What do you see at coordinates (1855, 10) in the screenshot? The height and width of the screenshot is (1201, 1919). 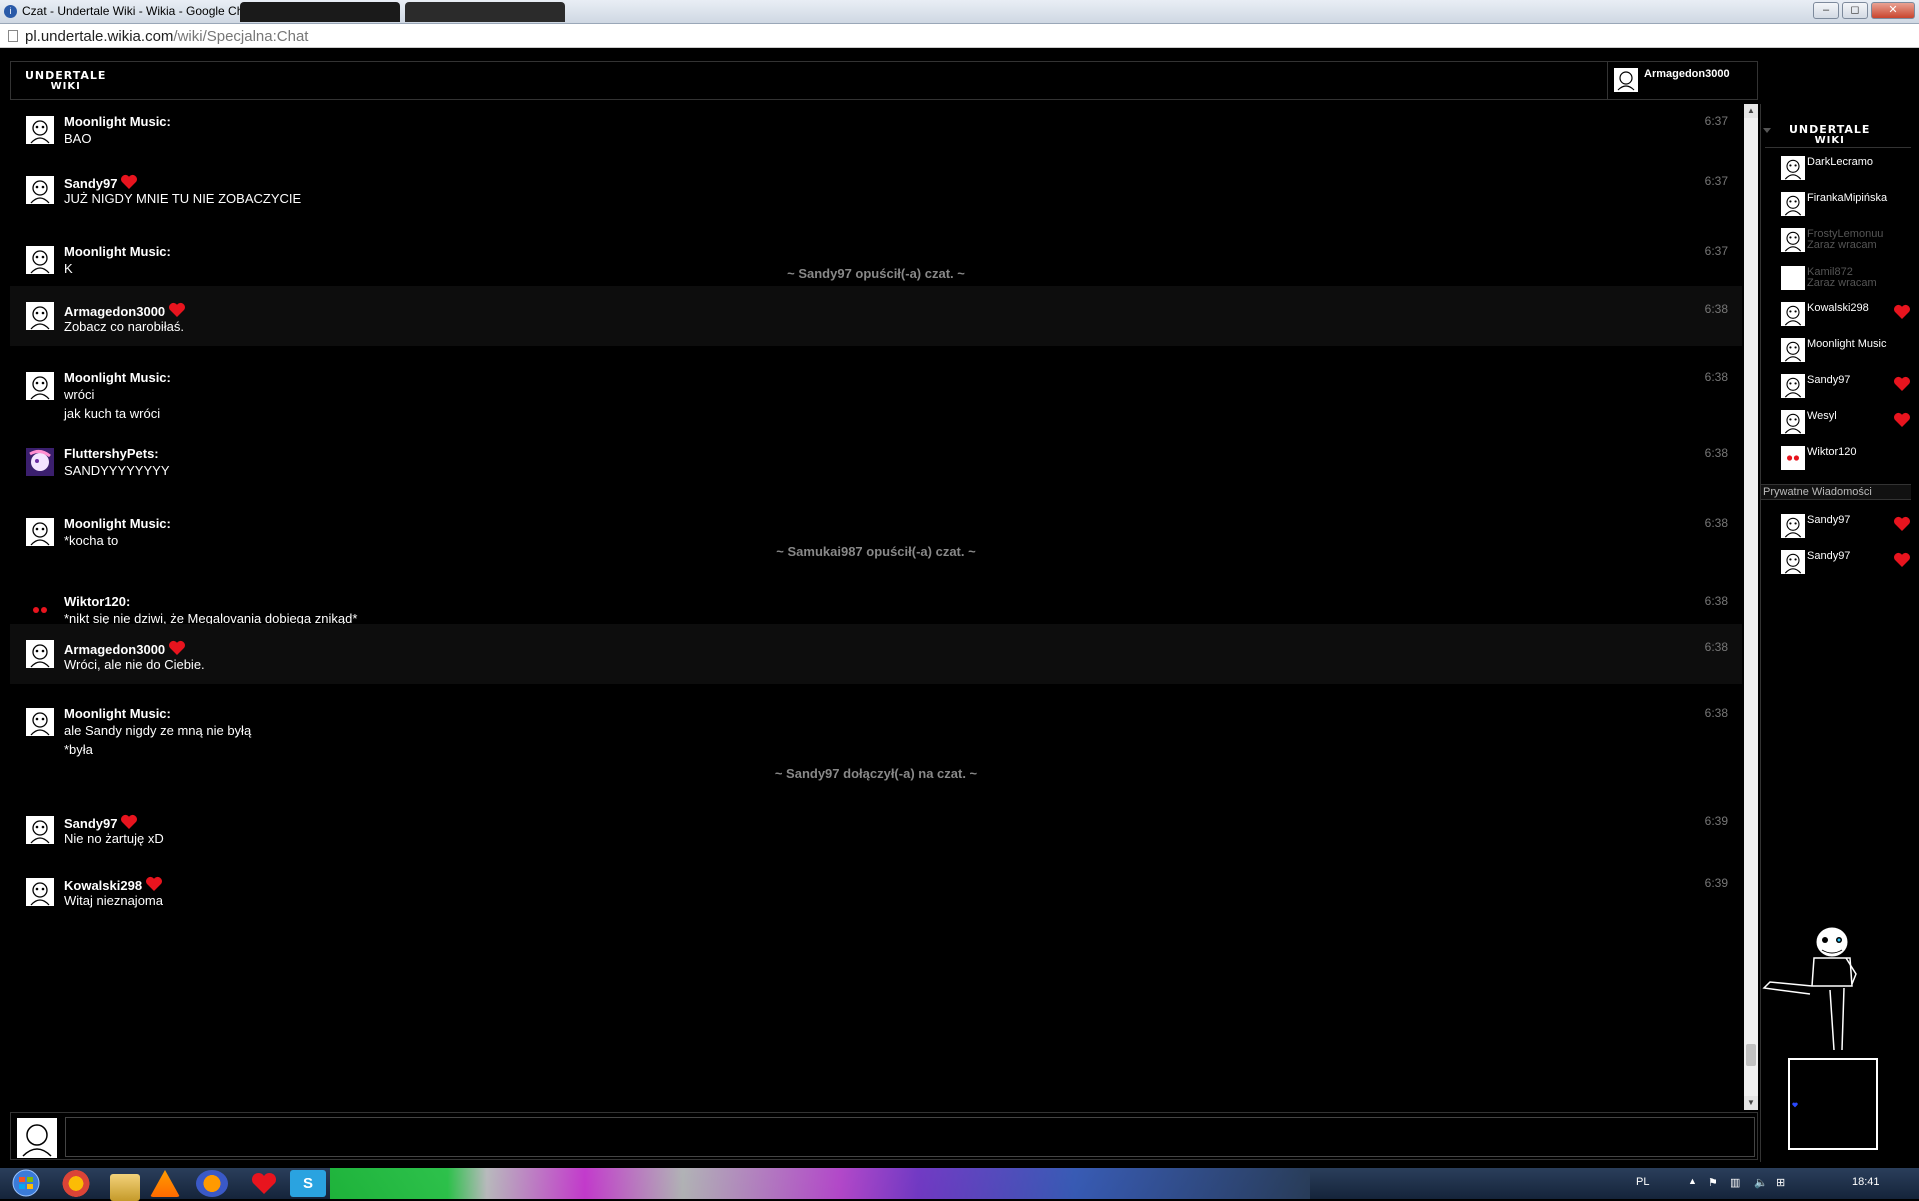 I see `maximize-button: ◻` at bounding box center [1855, 10].